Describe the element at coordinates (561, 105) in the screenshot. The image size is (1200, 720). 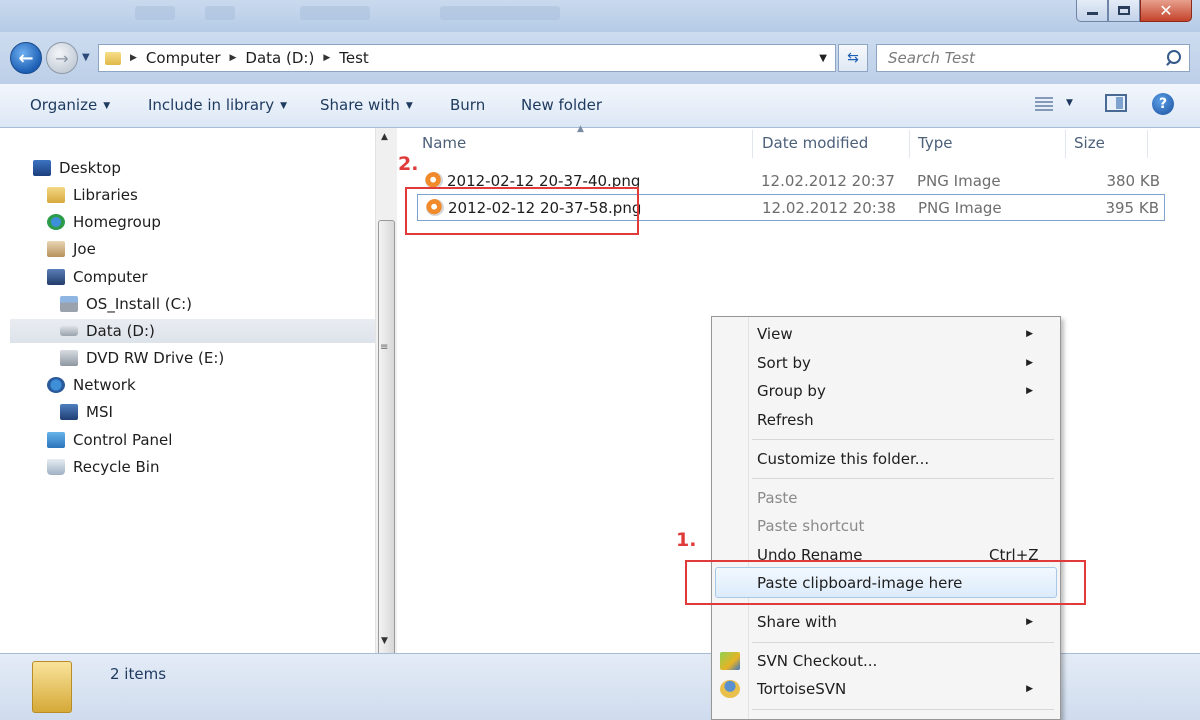
I see `new-folder-button: New folder` at that location.